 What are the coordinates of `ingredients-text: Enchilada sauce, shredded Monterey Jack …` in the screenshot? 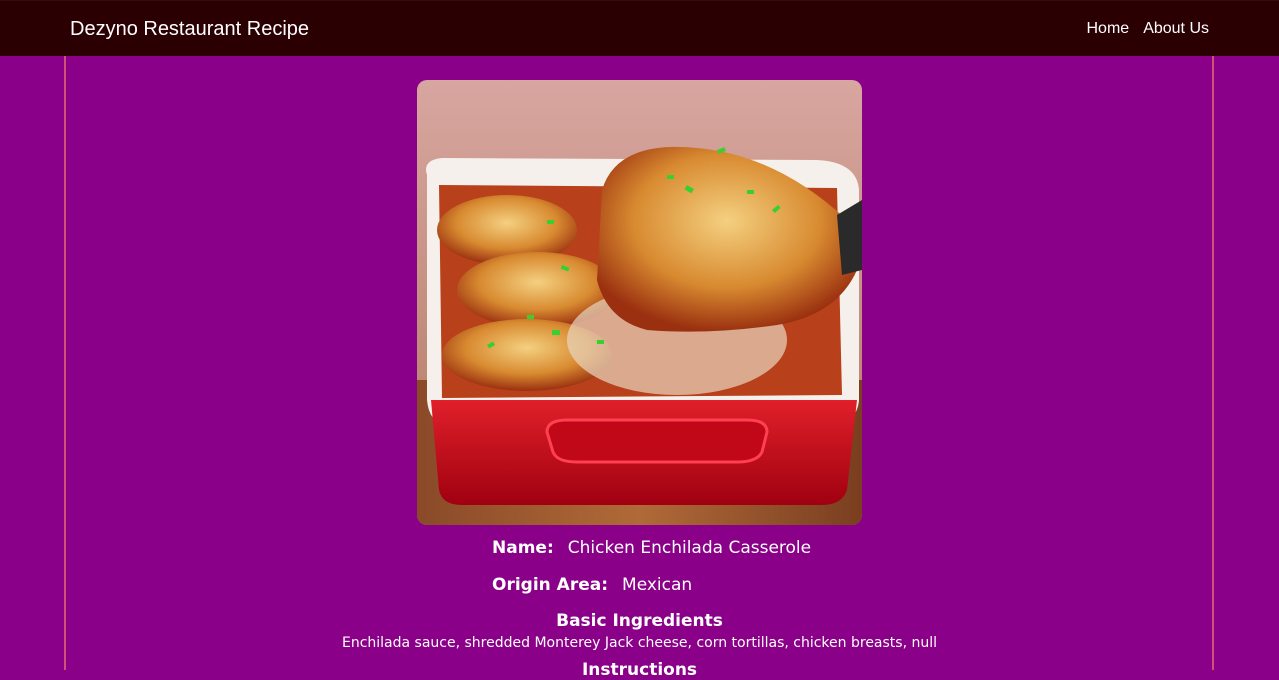 It's located at (639, 643).